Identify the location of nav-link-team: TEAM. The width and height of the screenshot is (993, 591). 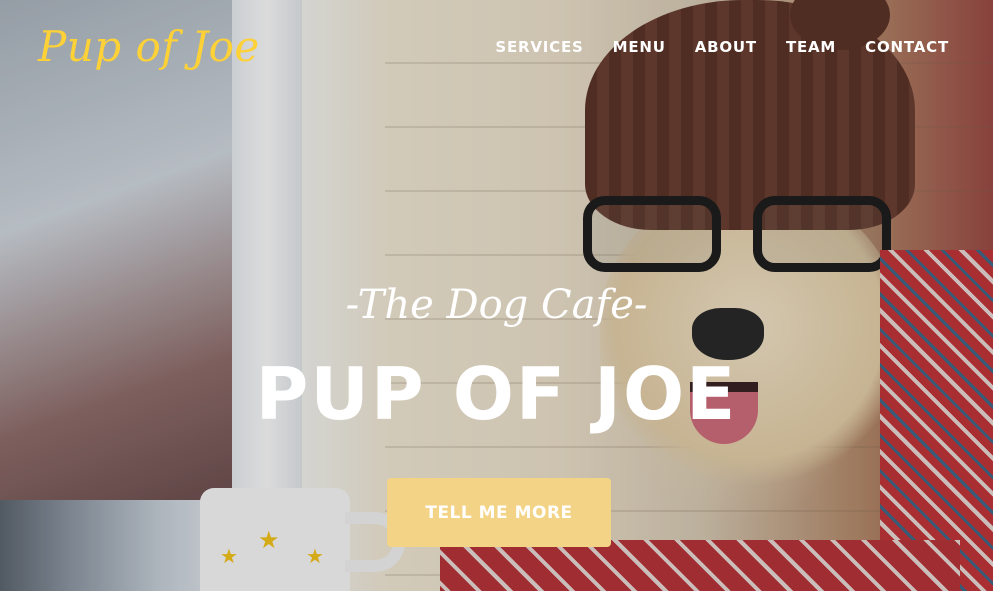
(811, 47).